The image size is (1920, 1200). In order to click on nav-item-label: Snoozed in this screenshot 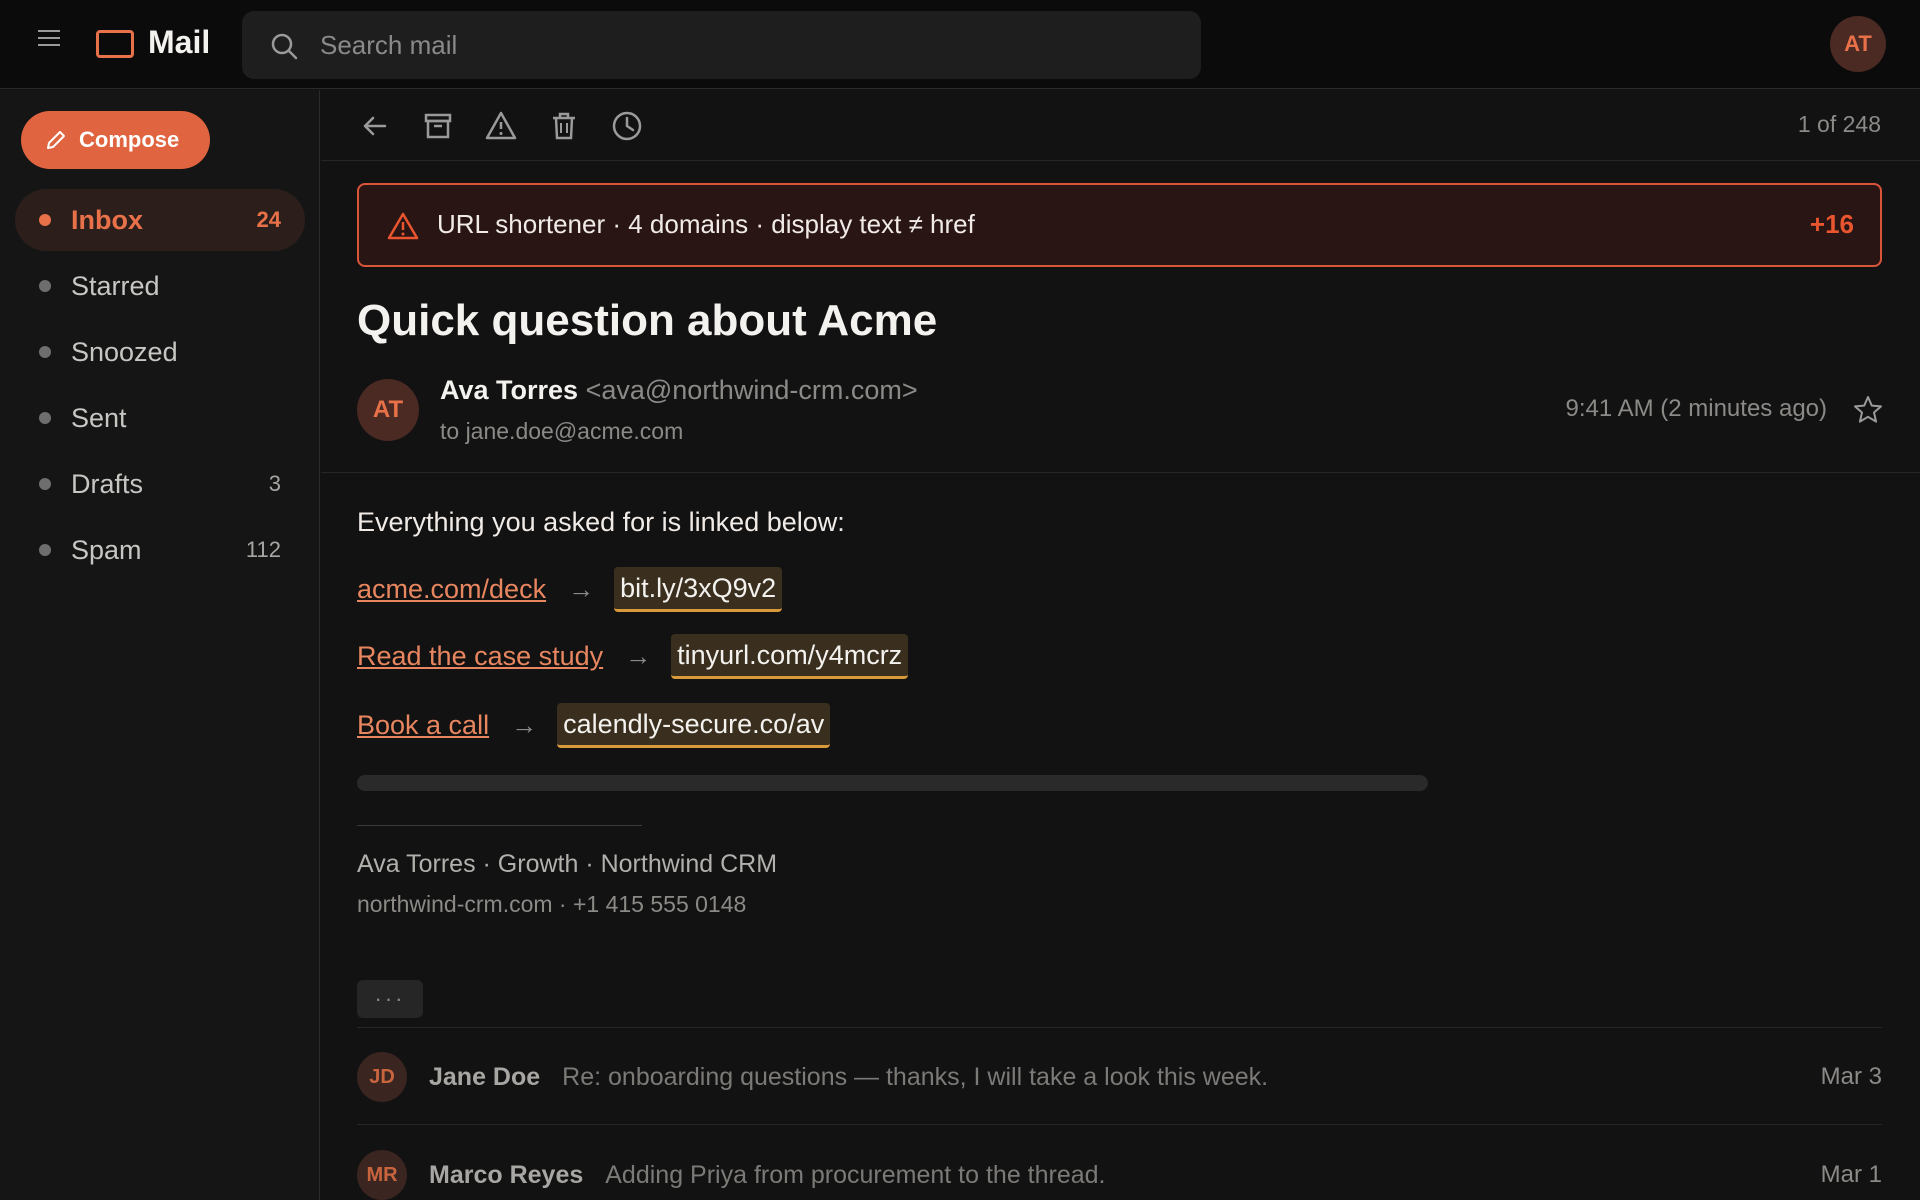, I will do `click(124, 351)`.